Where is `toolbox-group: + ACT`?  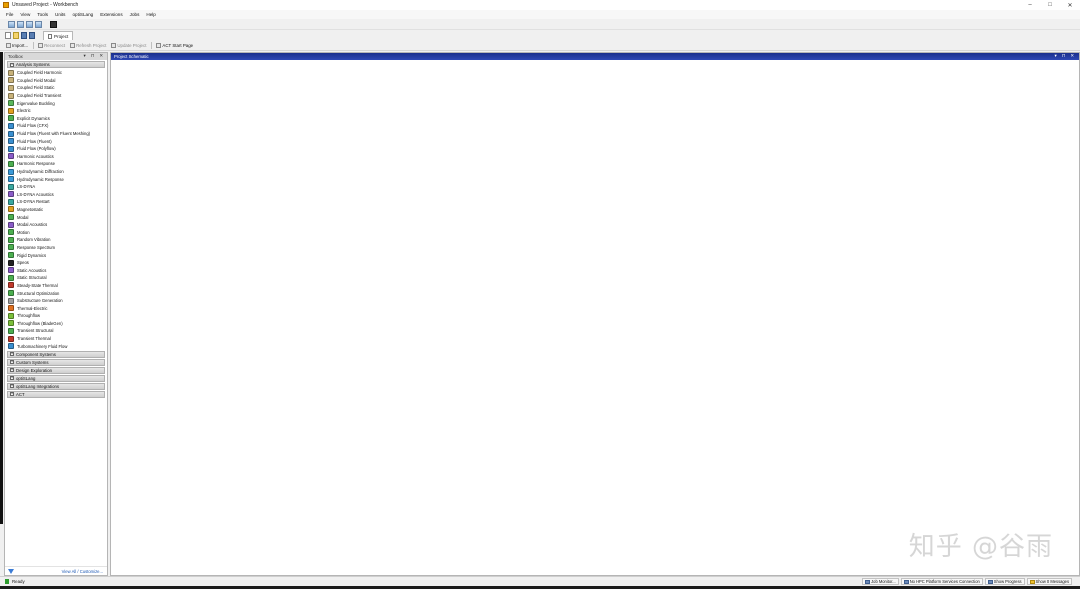
toolbox-group: + ACT is located at coordinates (56, 394).